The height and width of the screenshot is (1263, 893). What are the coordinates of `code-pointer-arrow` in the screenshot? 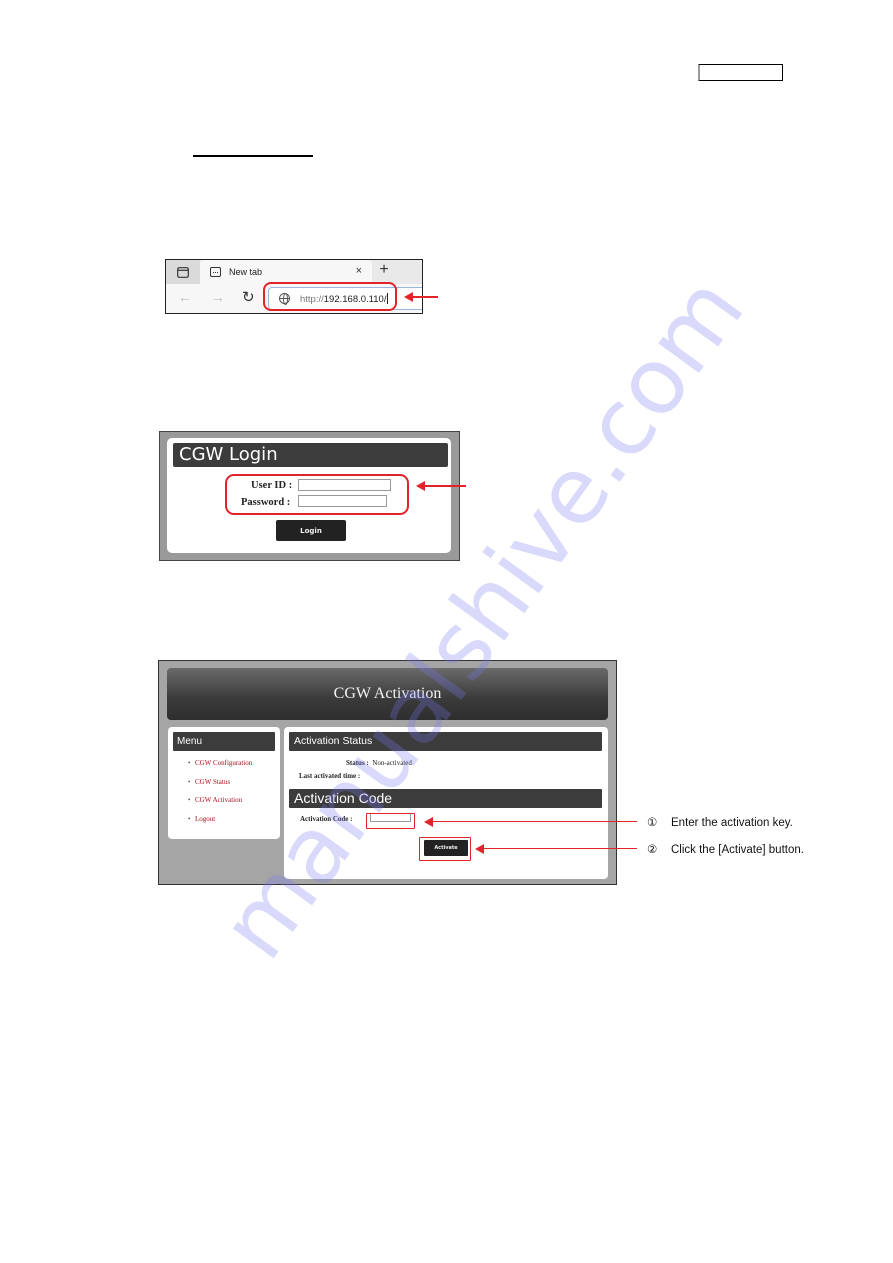 It's located at (530, 822).